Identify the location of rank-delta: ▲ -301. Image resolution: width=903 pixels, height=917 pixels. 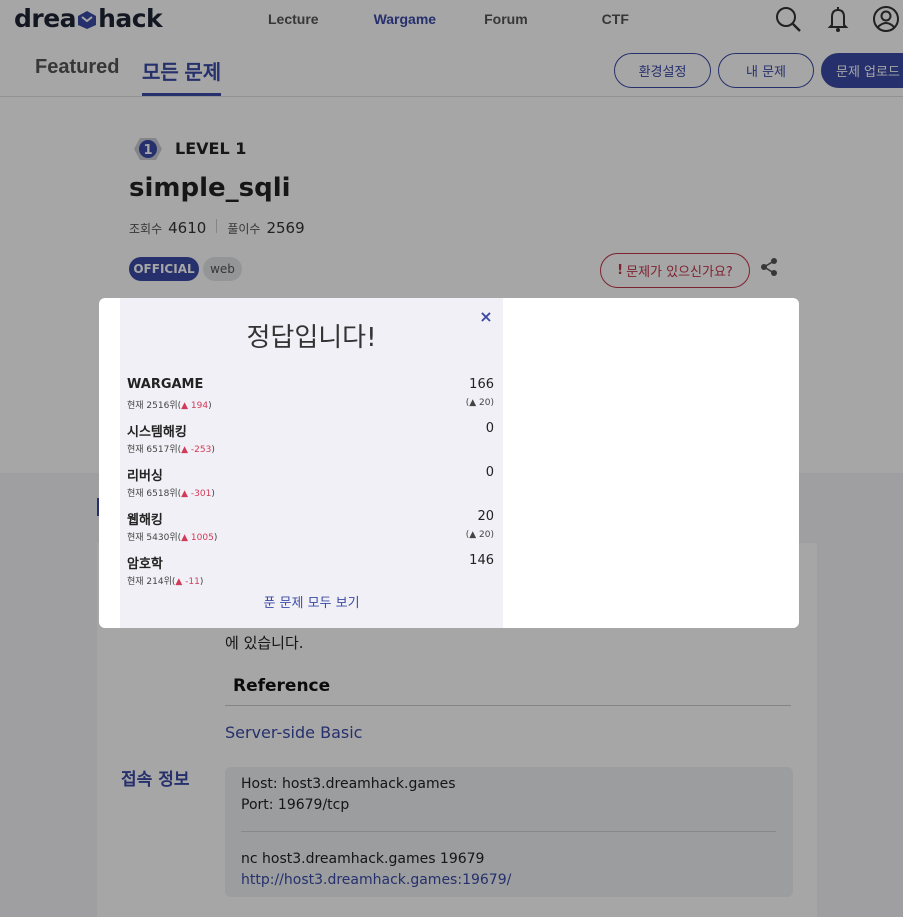
(196, 494).